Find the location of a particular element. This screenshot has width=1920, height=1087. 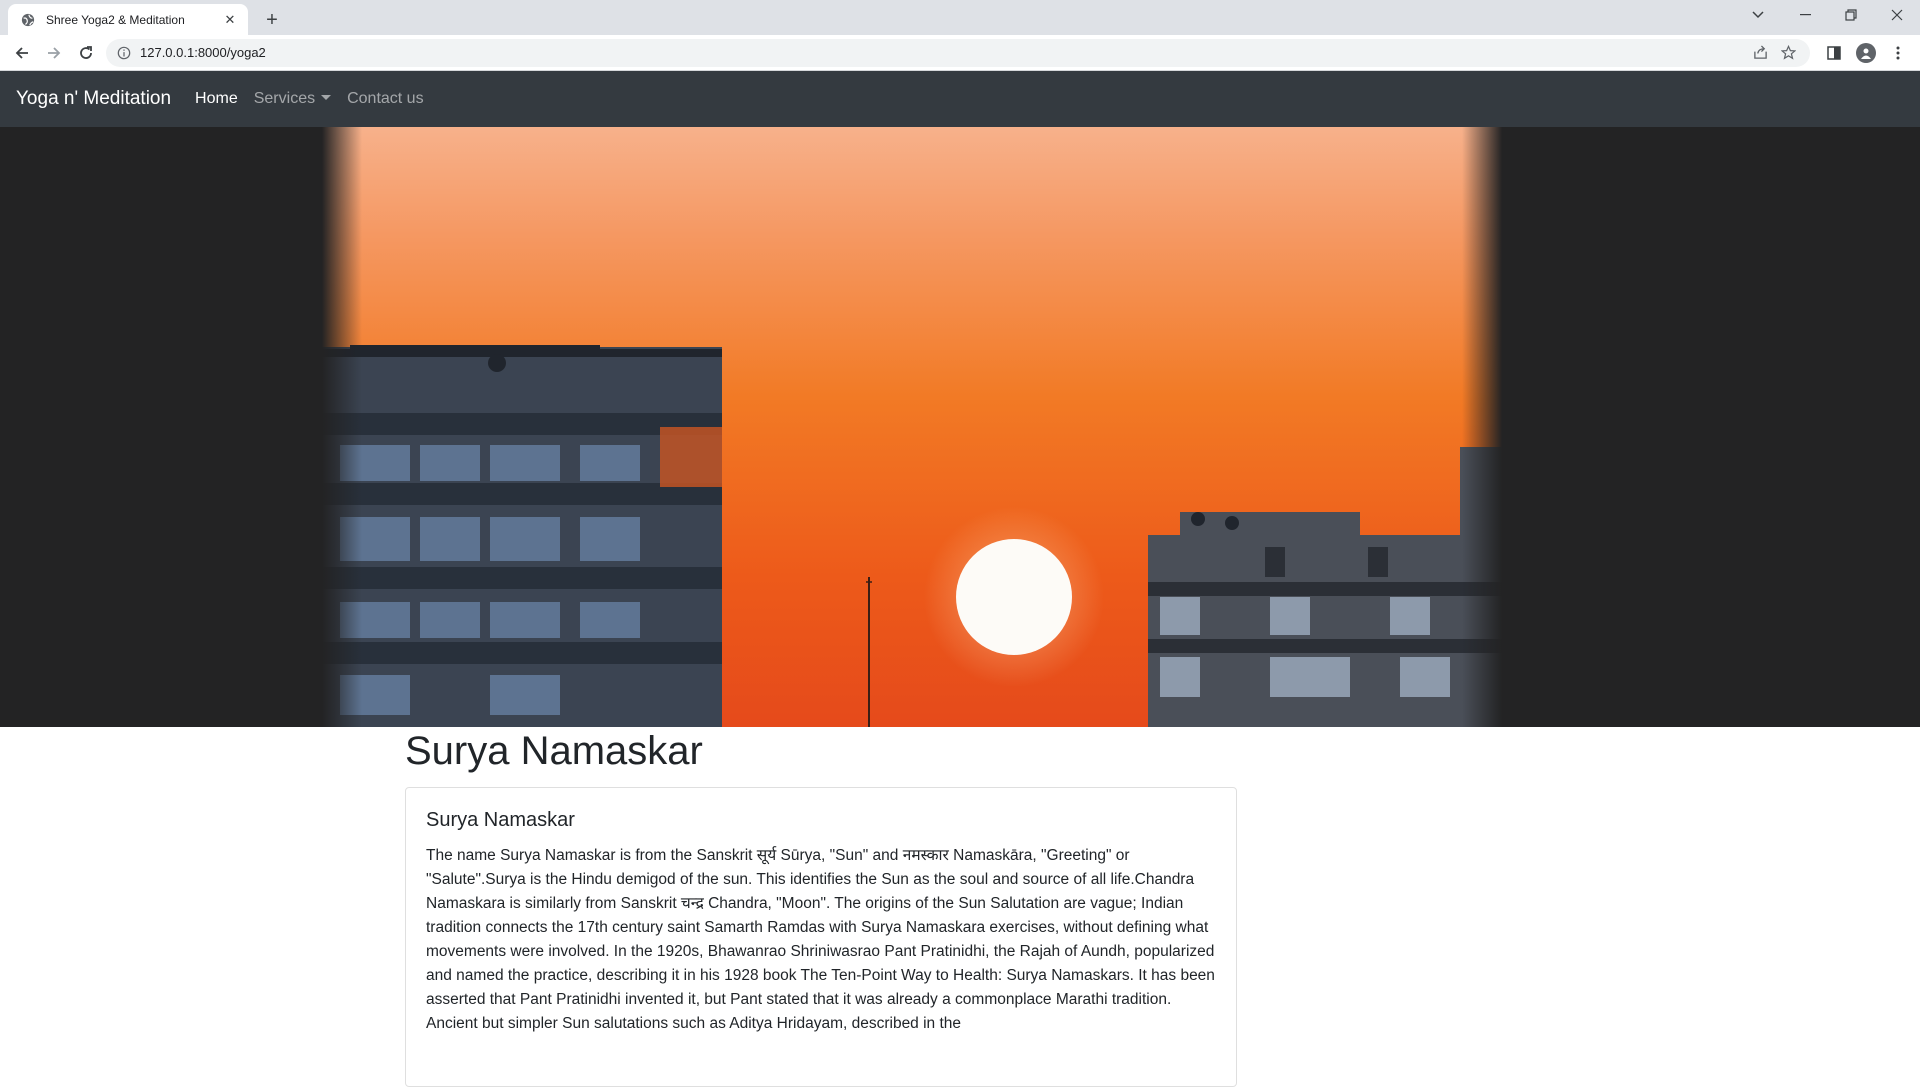

tab-search-icon is located at coordinates (1758, 15).